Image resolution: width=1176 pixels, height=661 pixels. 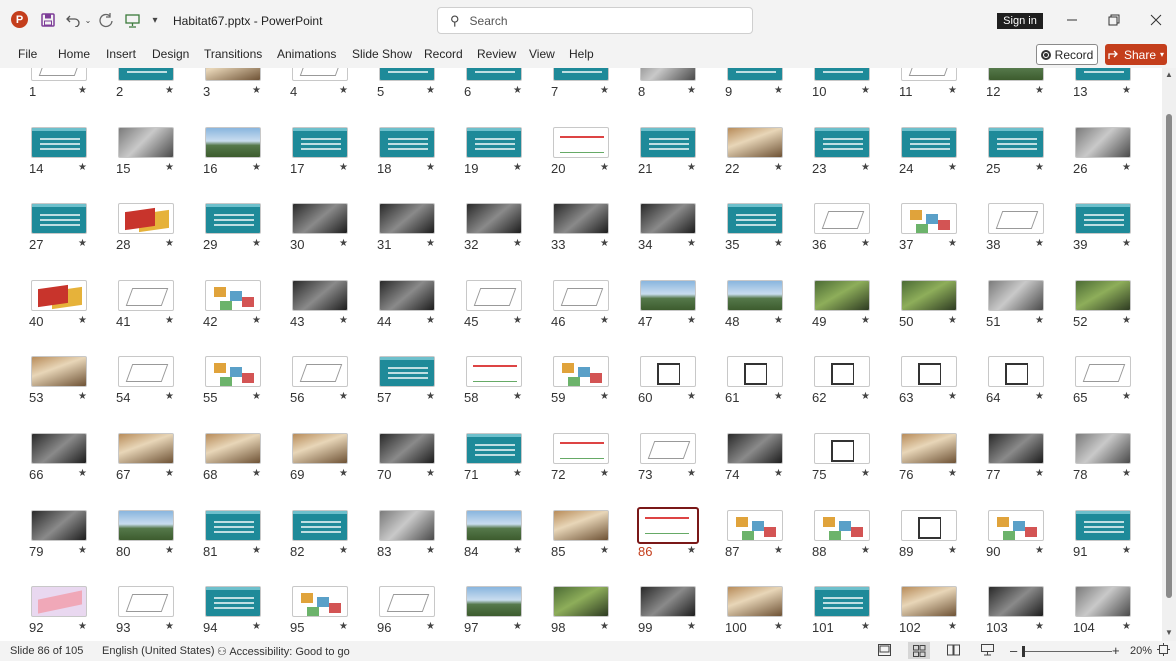 What do you see at coordinates (668, 525) in the screenshot?
I see `selected-slide-thumbnail` at bounding box center [668, 525].